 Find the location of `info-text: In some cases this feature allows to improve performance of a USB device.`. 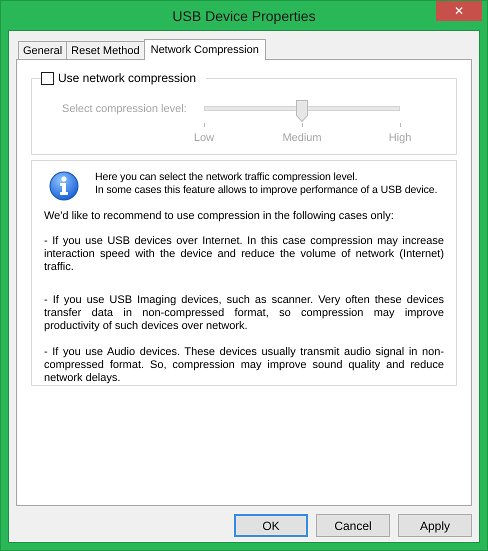

info-text: In some cases this feature allows to improve performance of a USB device. is located at coordinates (266, 190).